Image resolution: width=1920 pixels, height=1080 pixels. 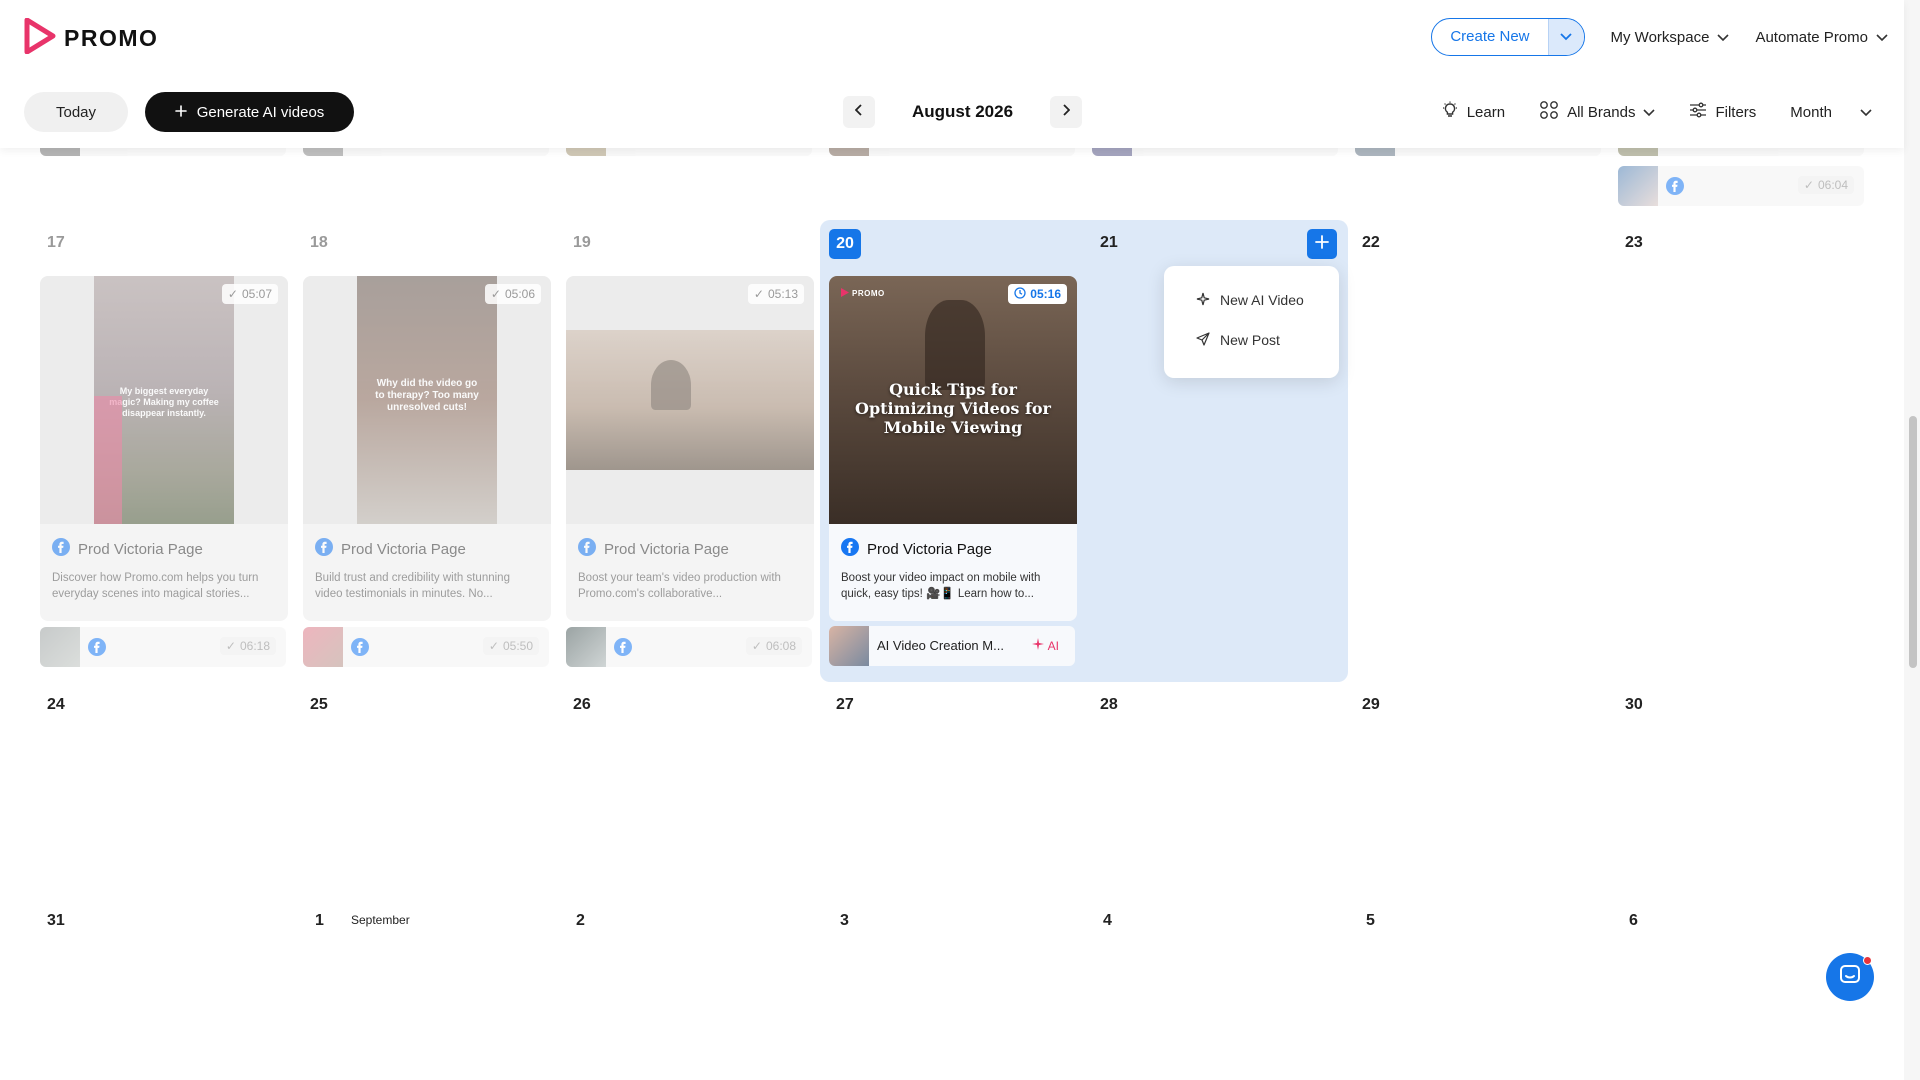 What do you see at coordinates (1371, 243) in the screenshot?
I see `day-number: 22` at bounding box center [1371, 243].